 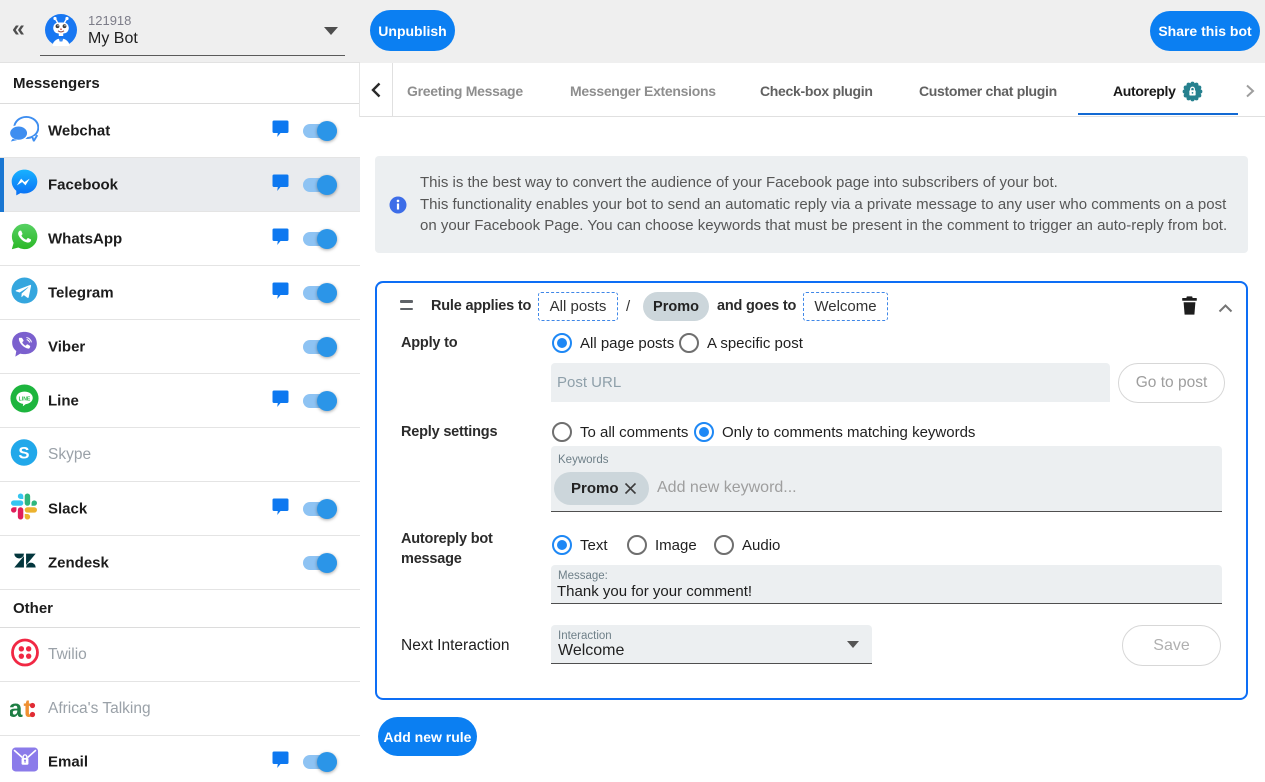 I want to click on svg-text: a, so click(x=17, y=708).